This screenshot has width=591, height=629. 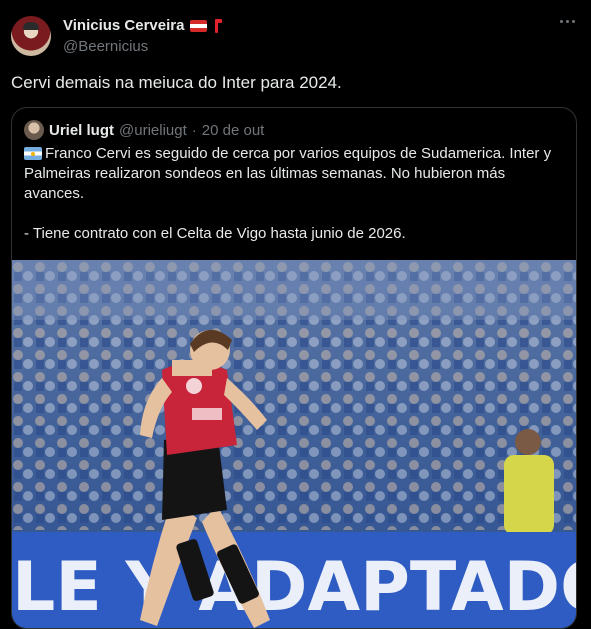 What do you see at coordinates (199, 25) in the screenshot?
I see `austria-flag-icon` at bounding box center [199, 25].